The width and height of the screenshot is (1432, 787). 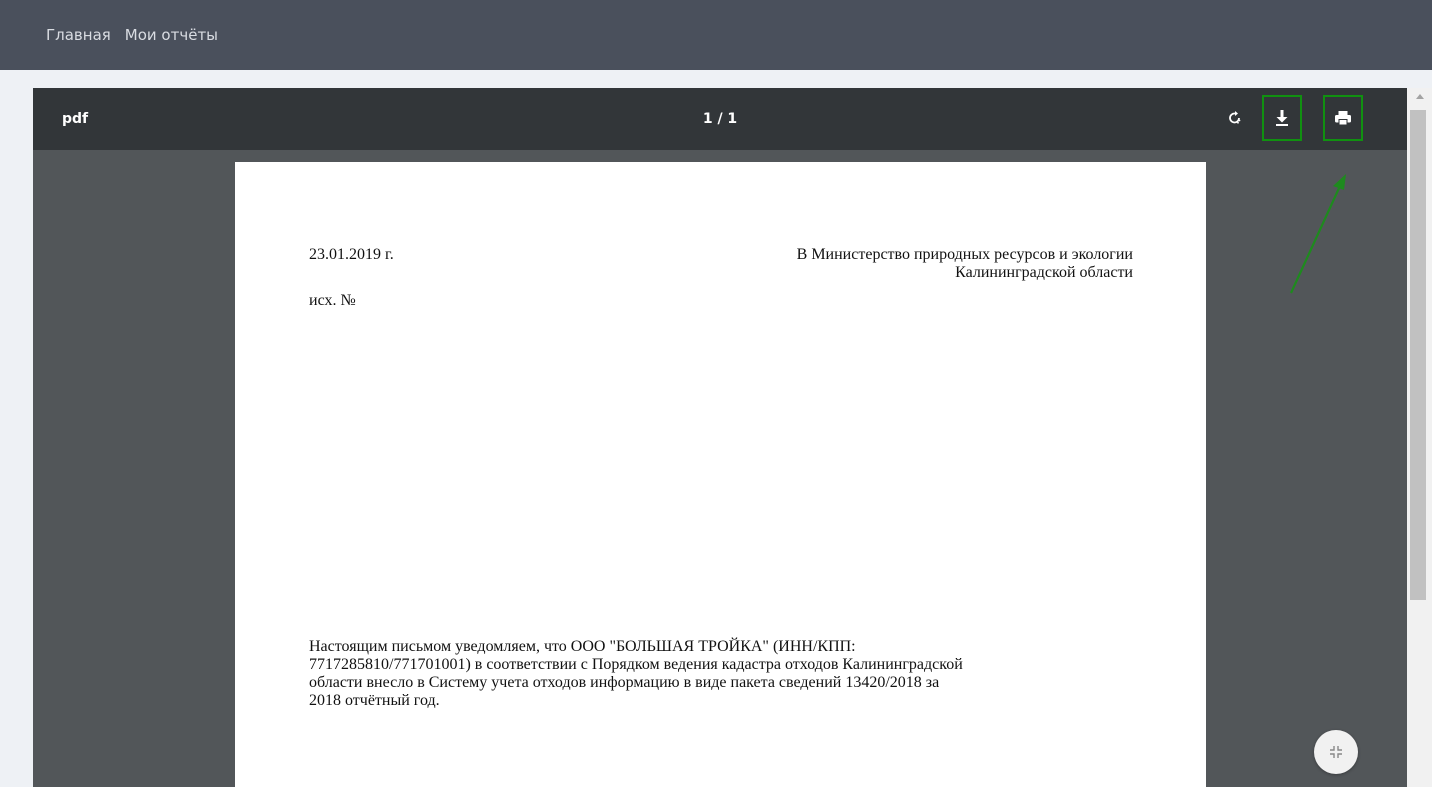 I want to click on addressee-line: Калининградской области, so click(x=1044, y=272).